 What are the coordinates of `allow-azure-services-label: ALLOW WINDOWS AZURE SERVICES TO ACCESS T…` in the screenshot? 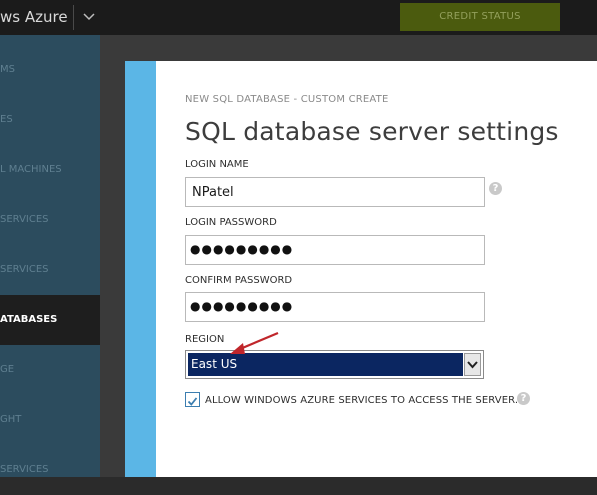 It's located at (362, 400).